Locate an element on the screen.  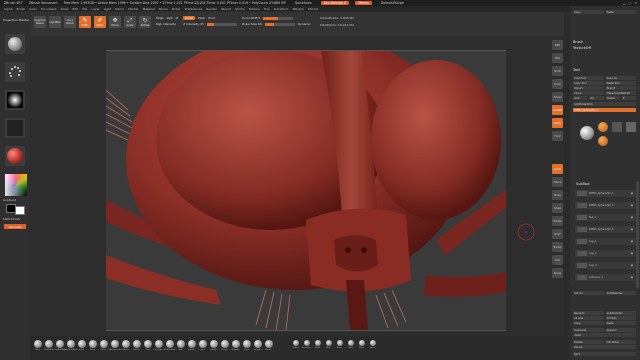
maximize-icon: □ is located at coordinates (629, 3).